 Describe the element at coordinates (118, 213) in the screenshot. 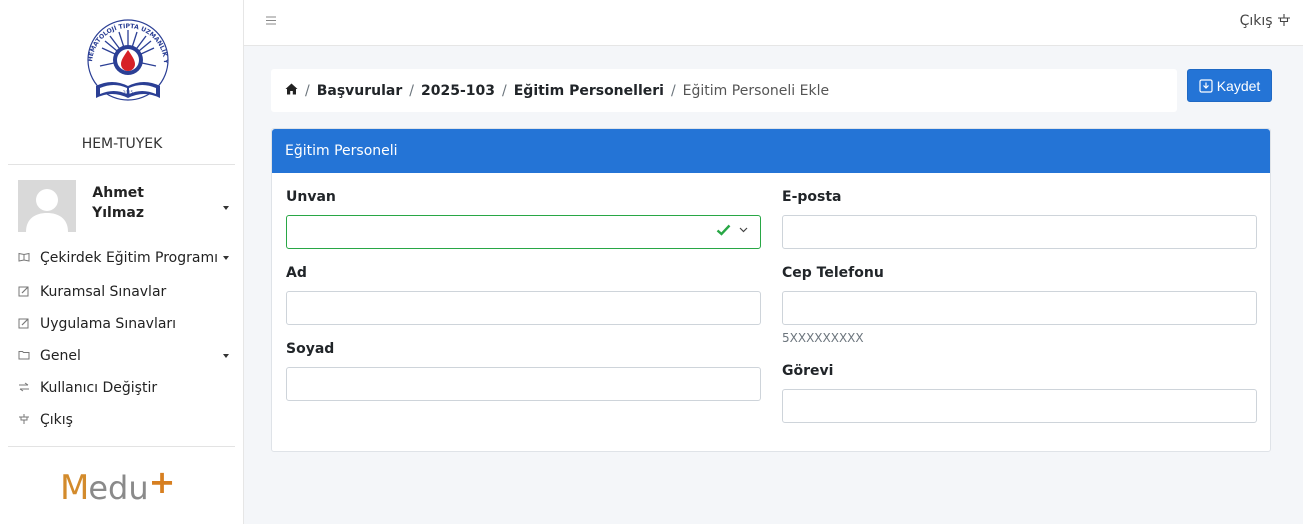

I see `user-last-name: Yılmaz` at that location.